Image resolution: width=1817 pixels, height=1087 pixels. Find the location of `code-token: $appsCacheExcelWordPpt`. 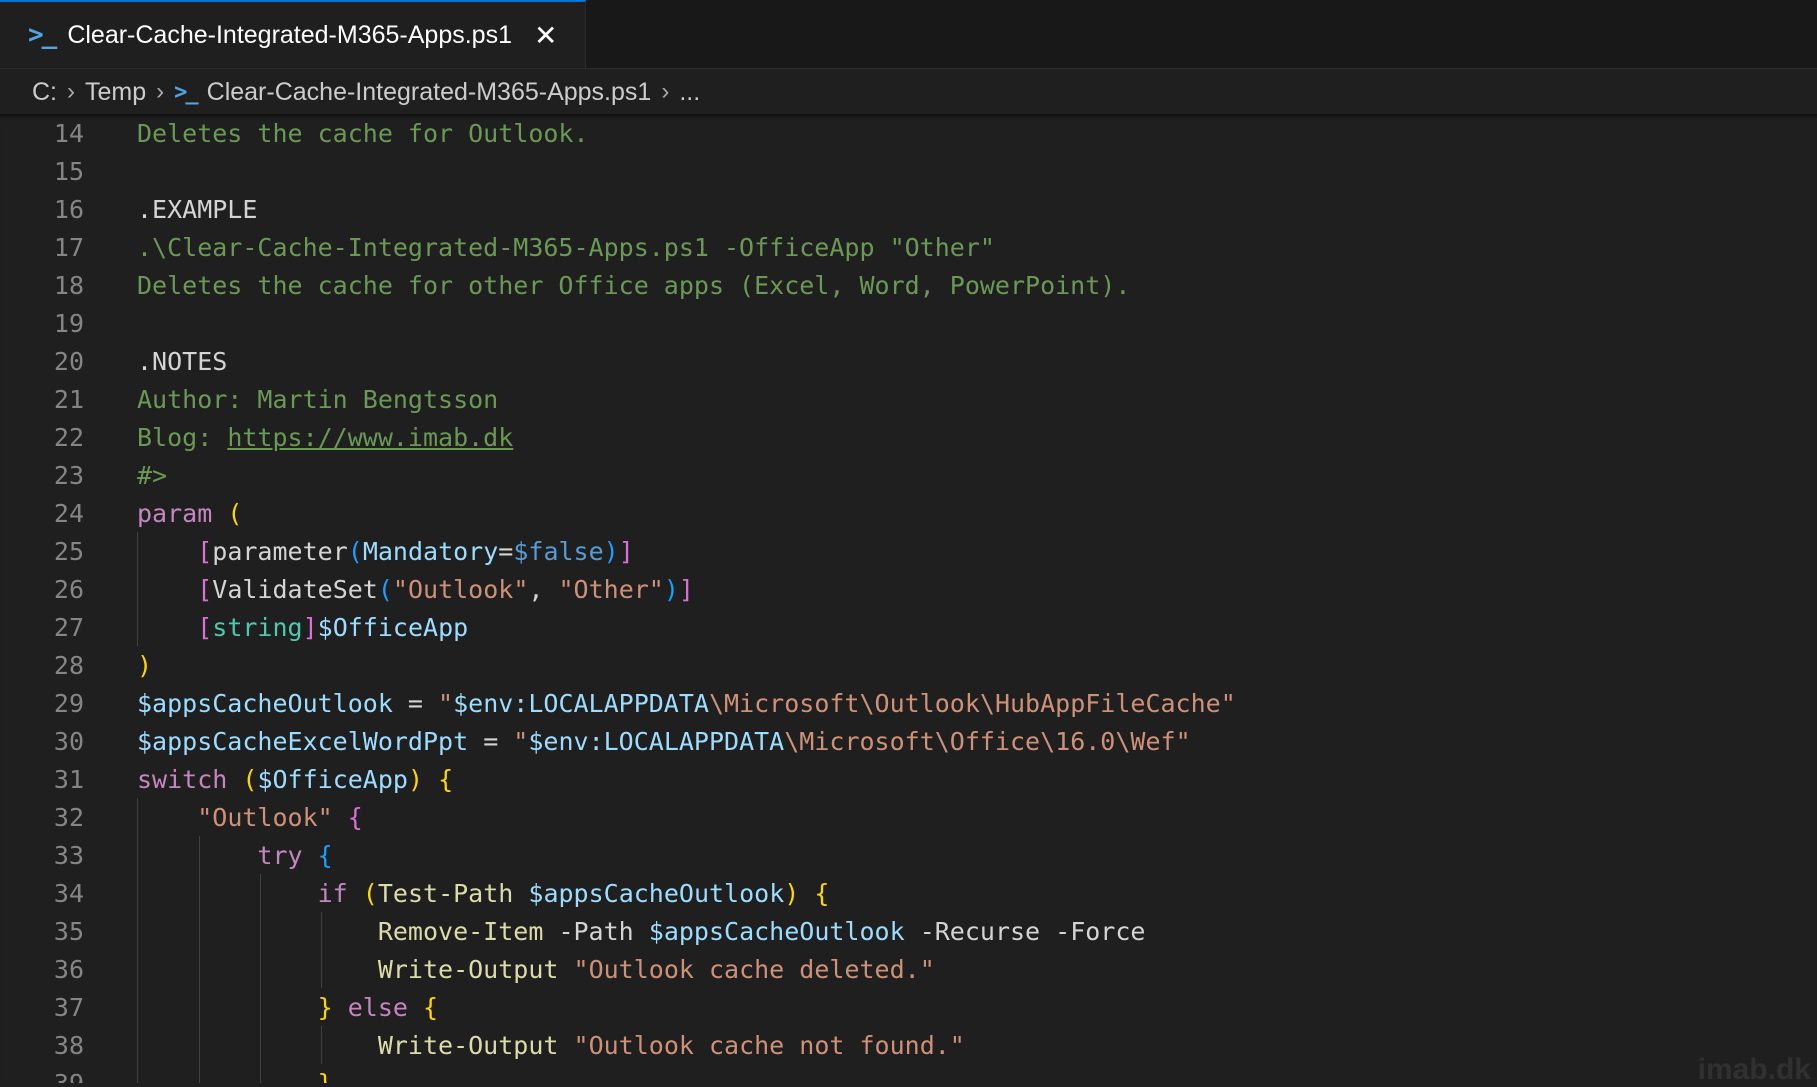

code-token: $appsCacheExcelWordPpt is located at coordinates (303, 741).